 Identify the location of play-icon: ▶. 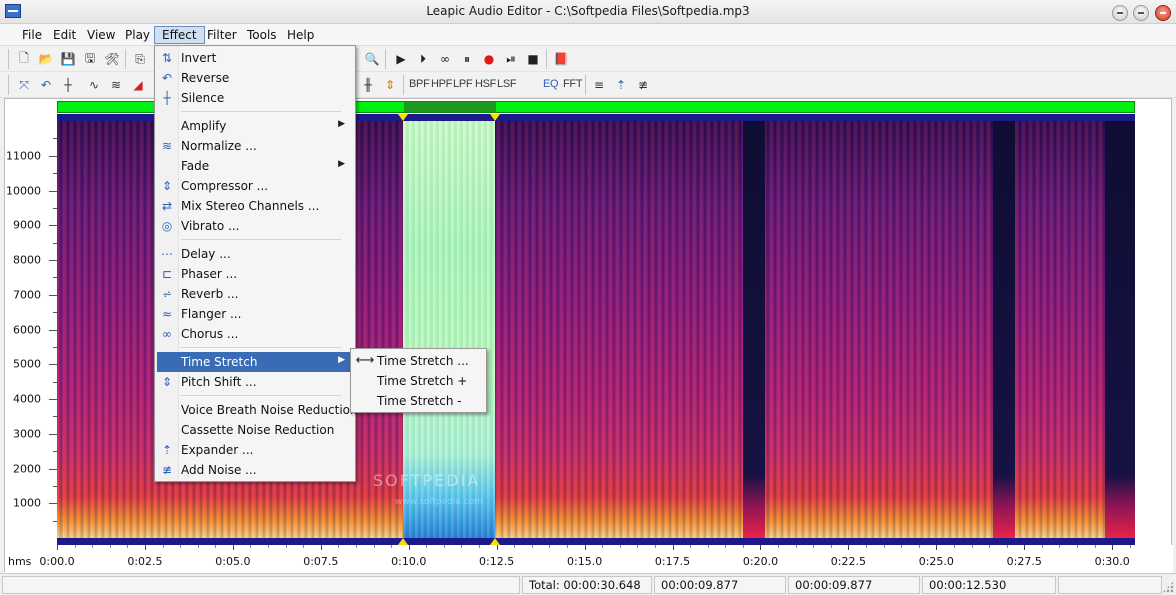
(401, 59).